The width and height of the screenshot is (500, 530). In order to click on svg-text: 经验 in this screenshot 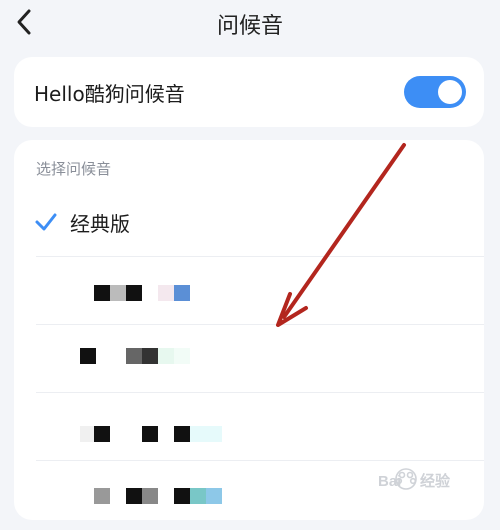, I will do `click(435, 481)`.